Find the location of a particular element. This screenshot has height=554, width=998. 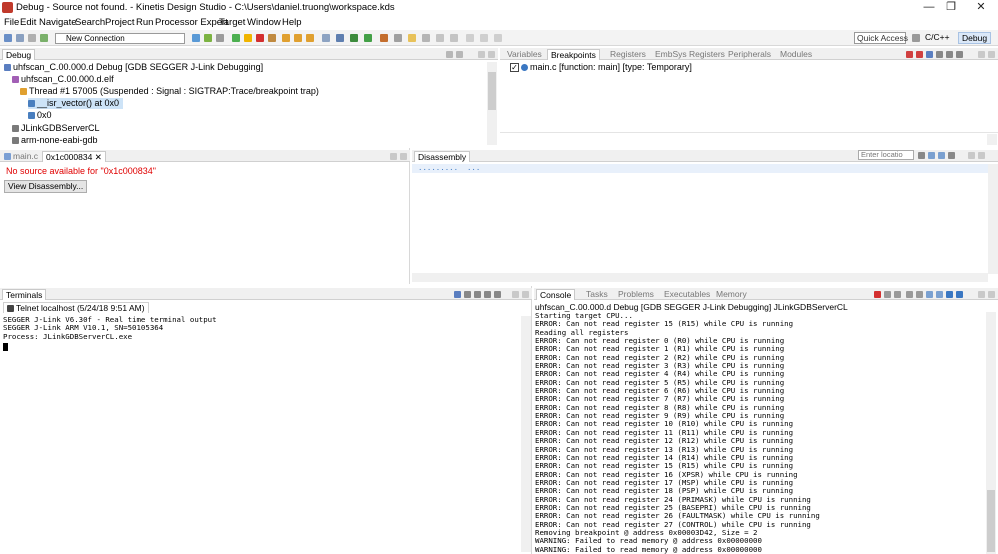

search-icon is located at coordinates (398, 38).